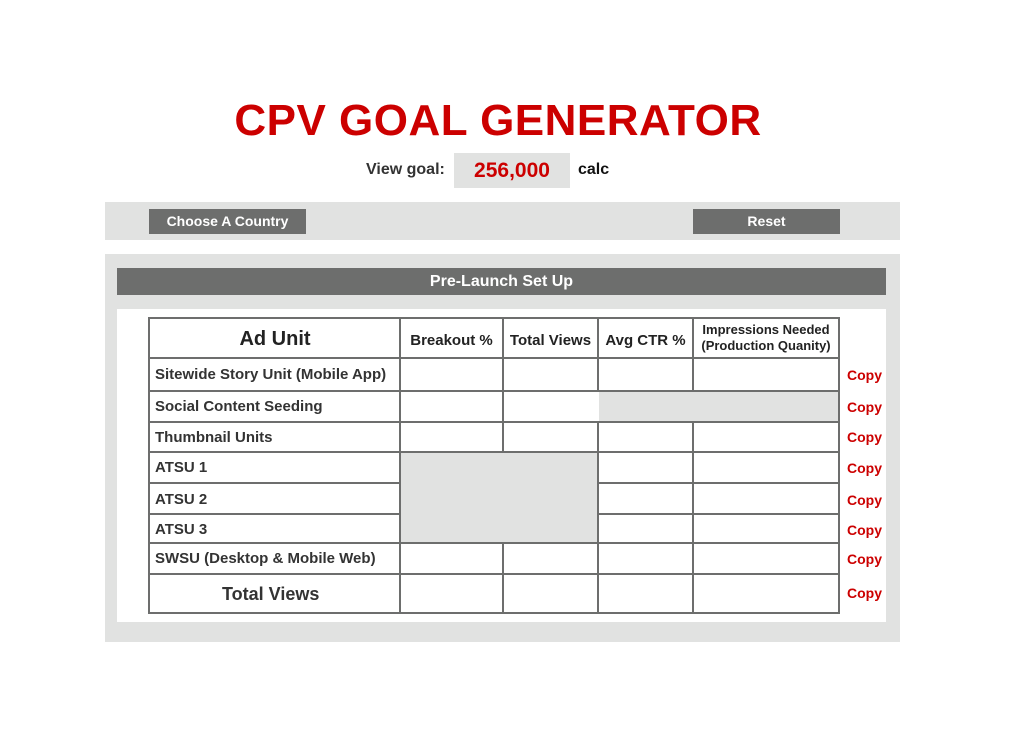 The width and height of the screenshot is (1028, 737). Describe the element at coordinates (593, 170) in the screenshot. I see `calc-button: calc` at that location.